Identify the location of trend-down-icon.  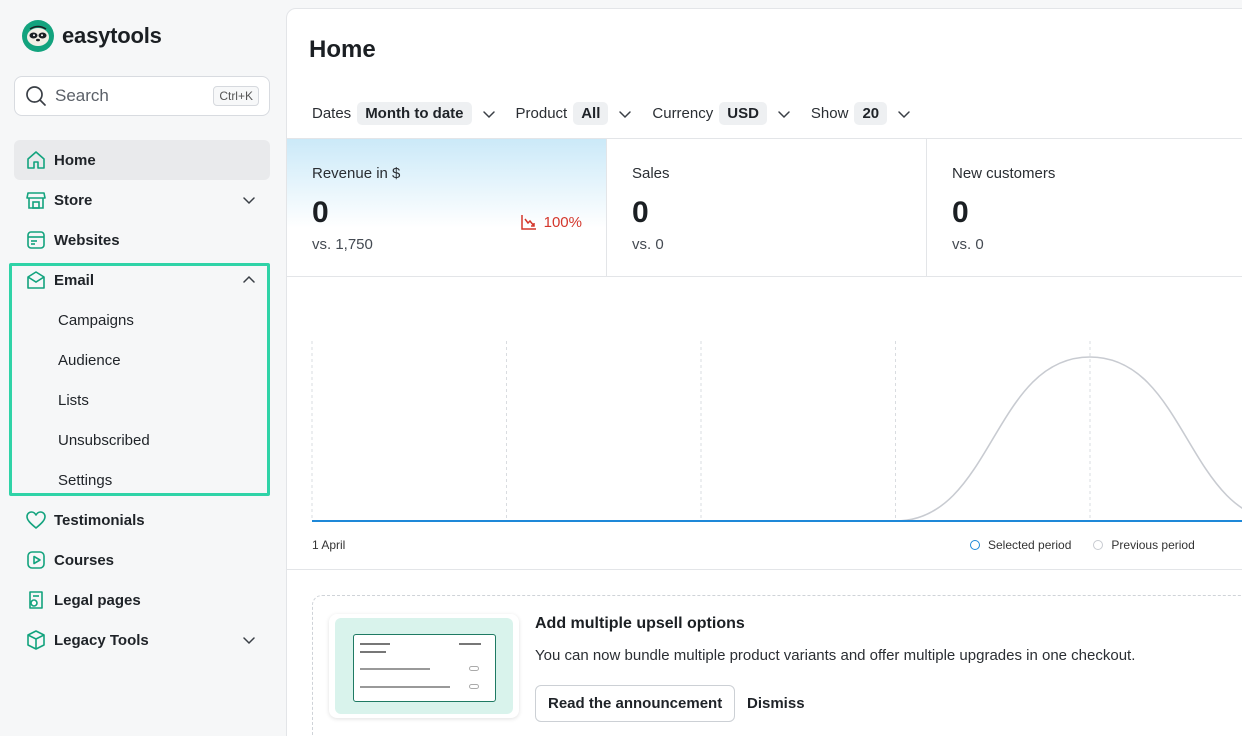
(528, 222).